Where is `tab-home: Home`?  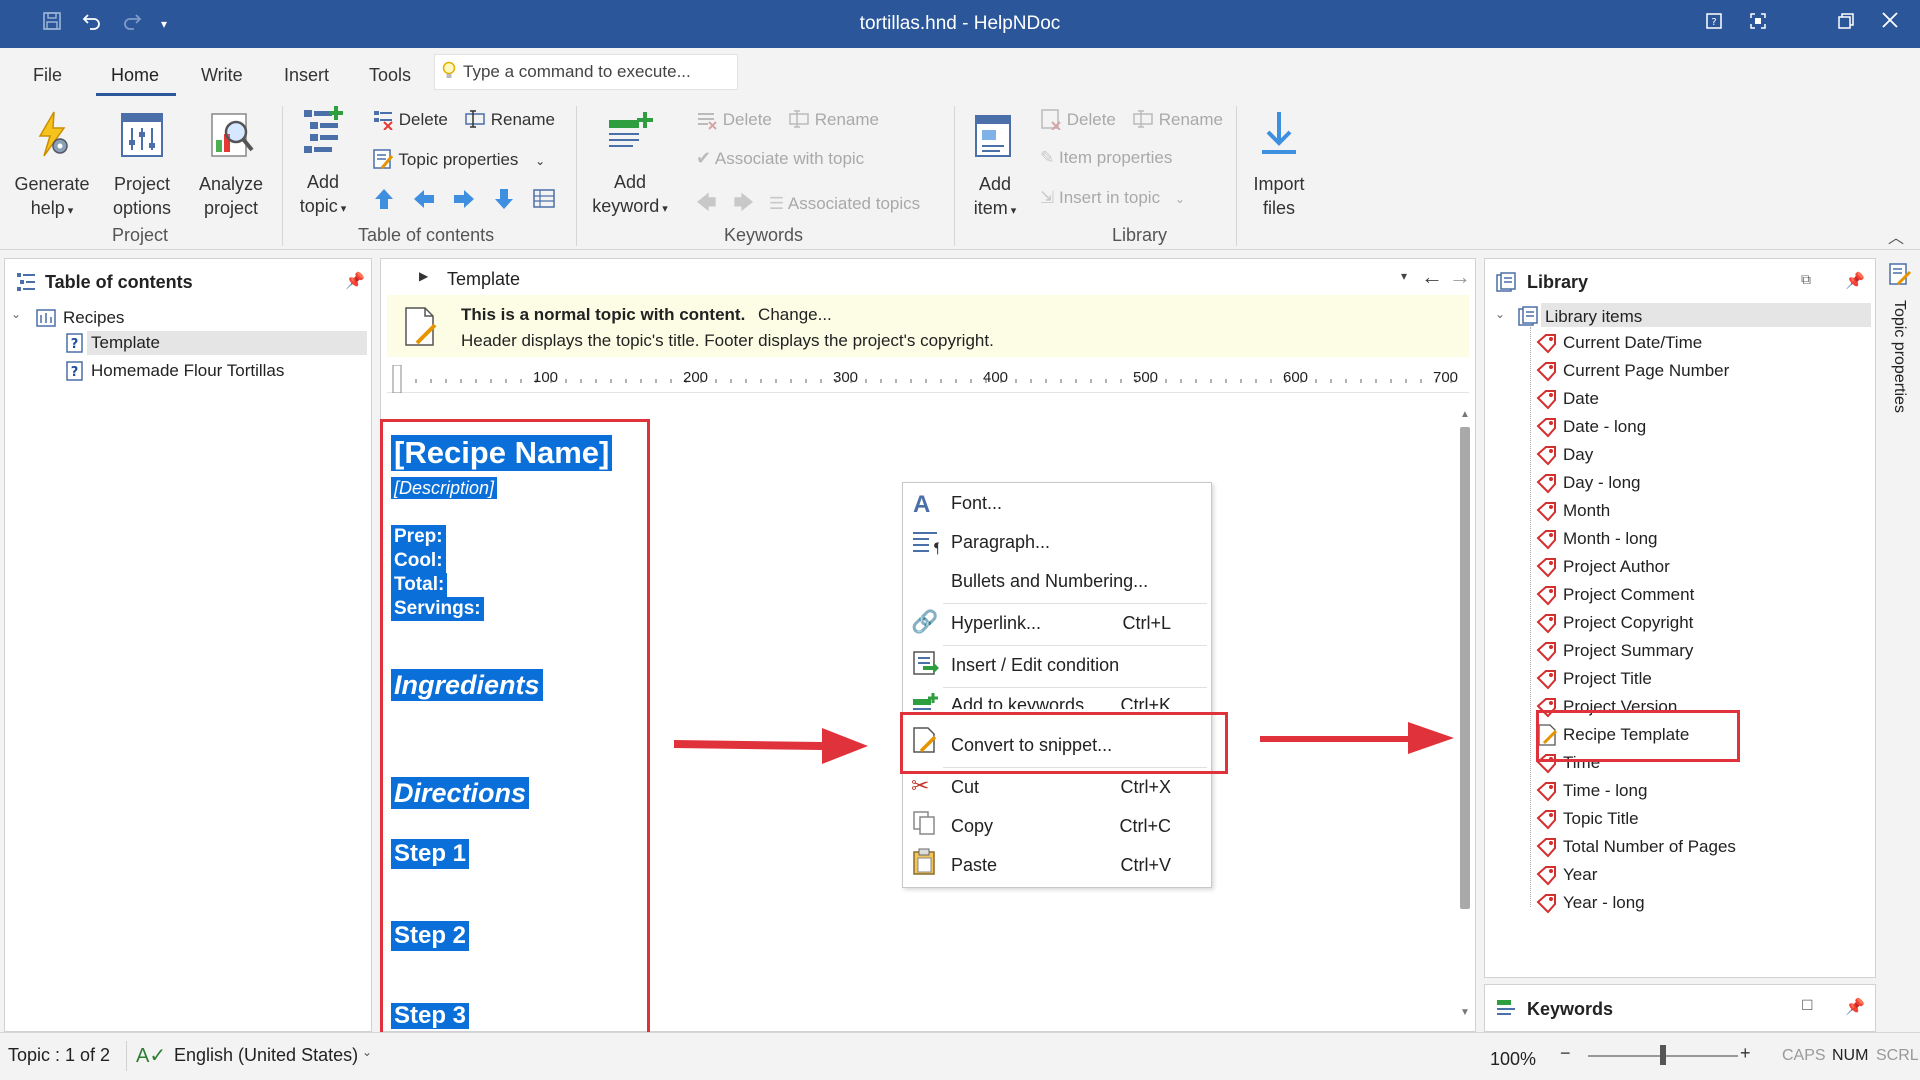 tab-home: Home is located at coordinates (135, 75).